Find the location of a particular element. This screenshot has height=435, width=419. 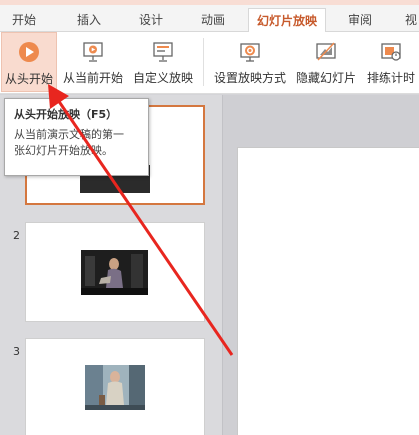

rehearse-timings-button: 排练计时 is located at coordinates (390, 62).